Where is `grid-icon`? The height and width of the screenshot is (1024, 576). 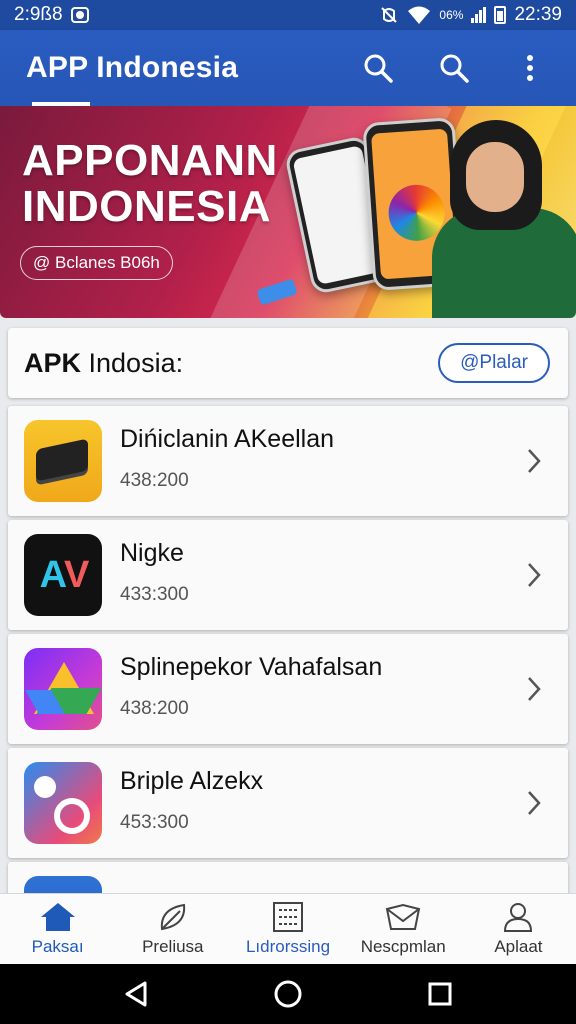 grid-icon is located at coordinates (288, 917).